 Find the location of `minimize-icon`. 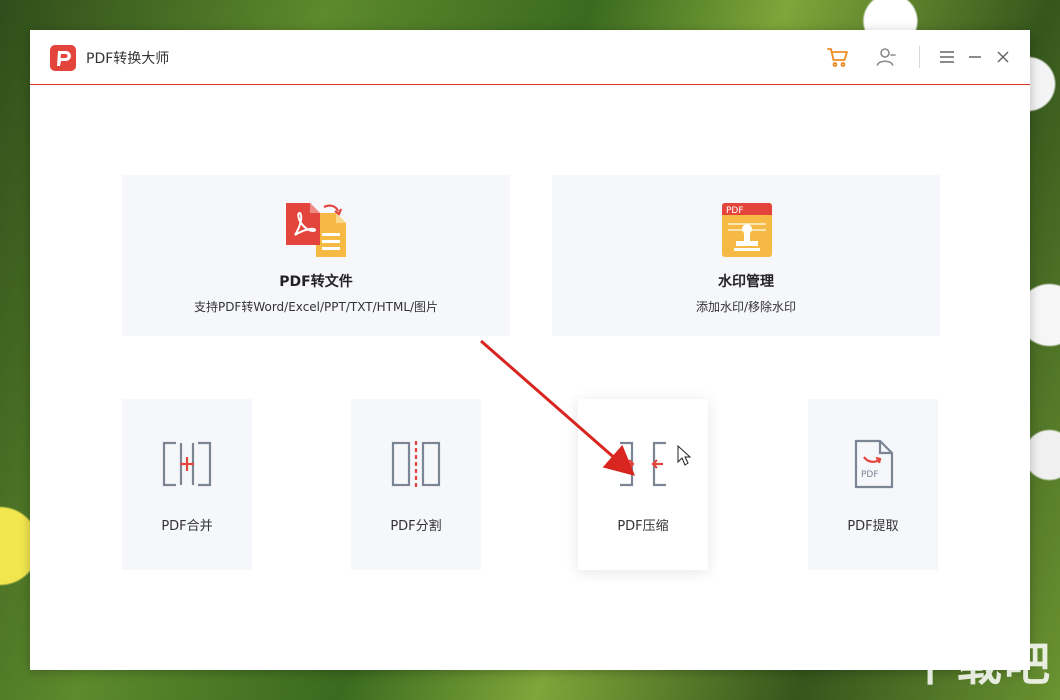

minimize-icon is located at coordinates (975, 57).